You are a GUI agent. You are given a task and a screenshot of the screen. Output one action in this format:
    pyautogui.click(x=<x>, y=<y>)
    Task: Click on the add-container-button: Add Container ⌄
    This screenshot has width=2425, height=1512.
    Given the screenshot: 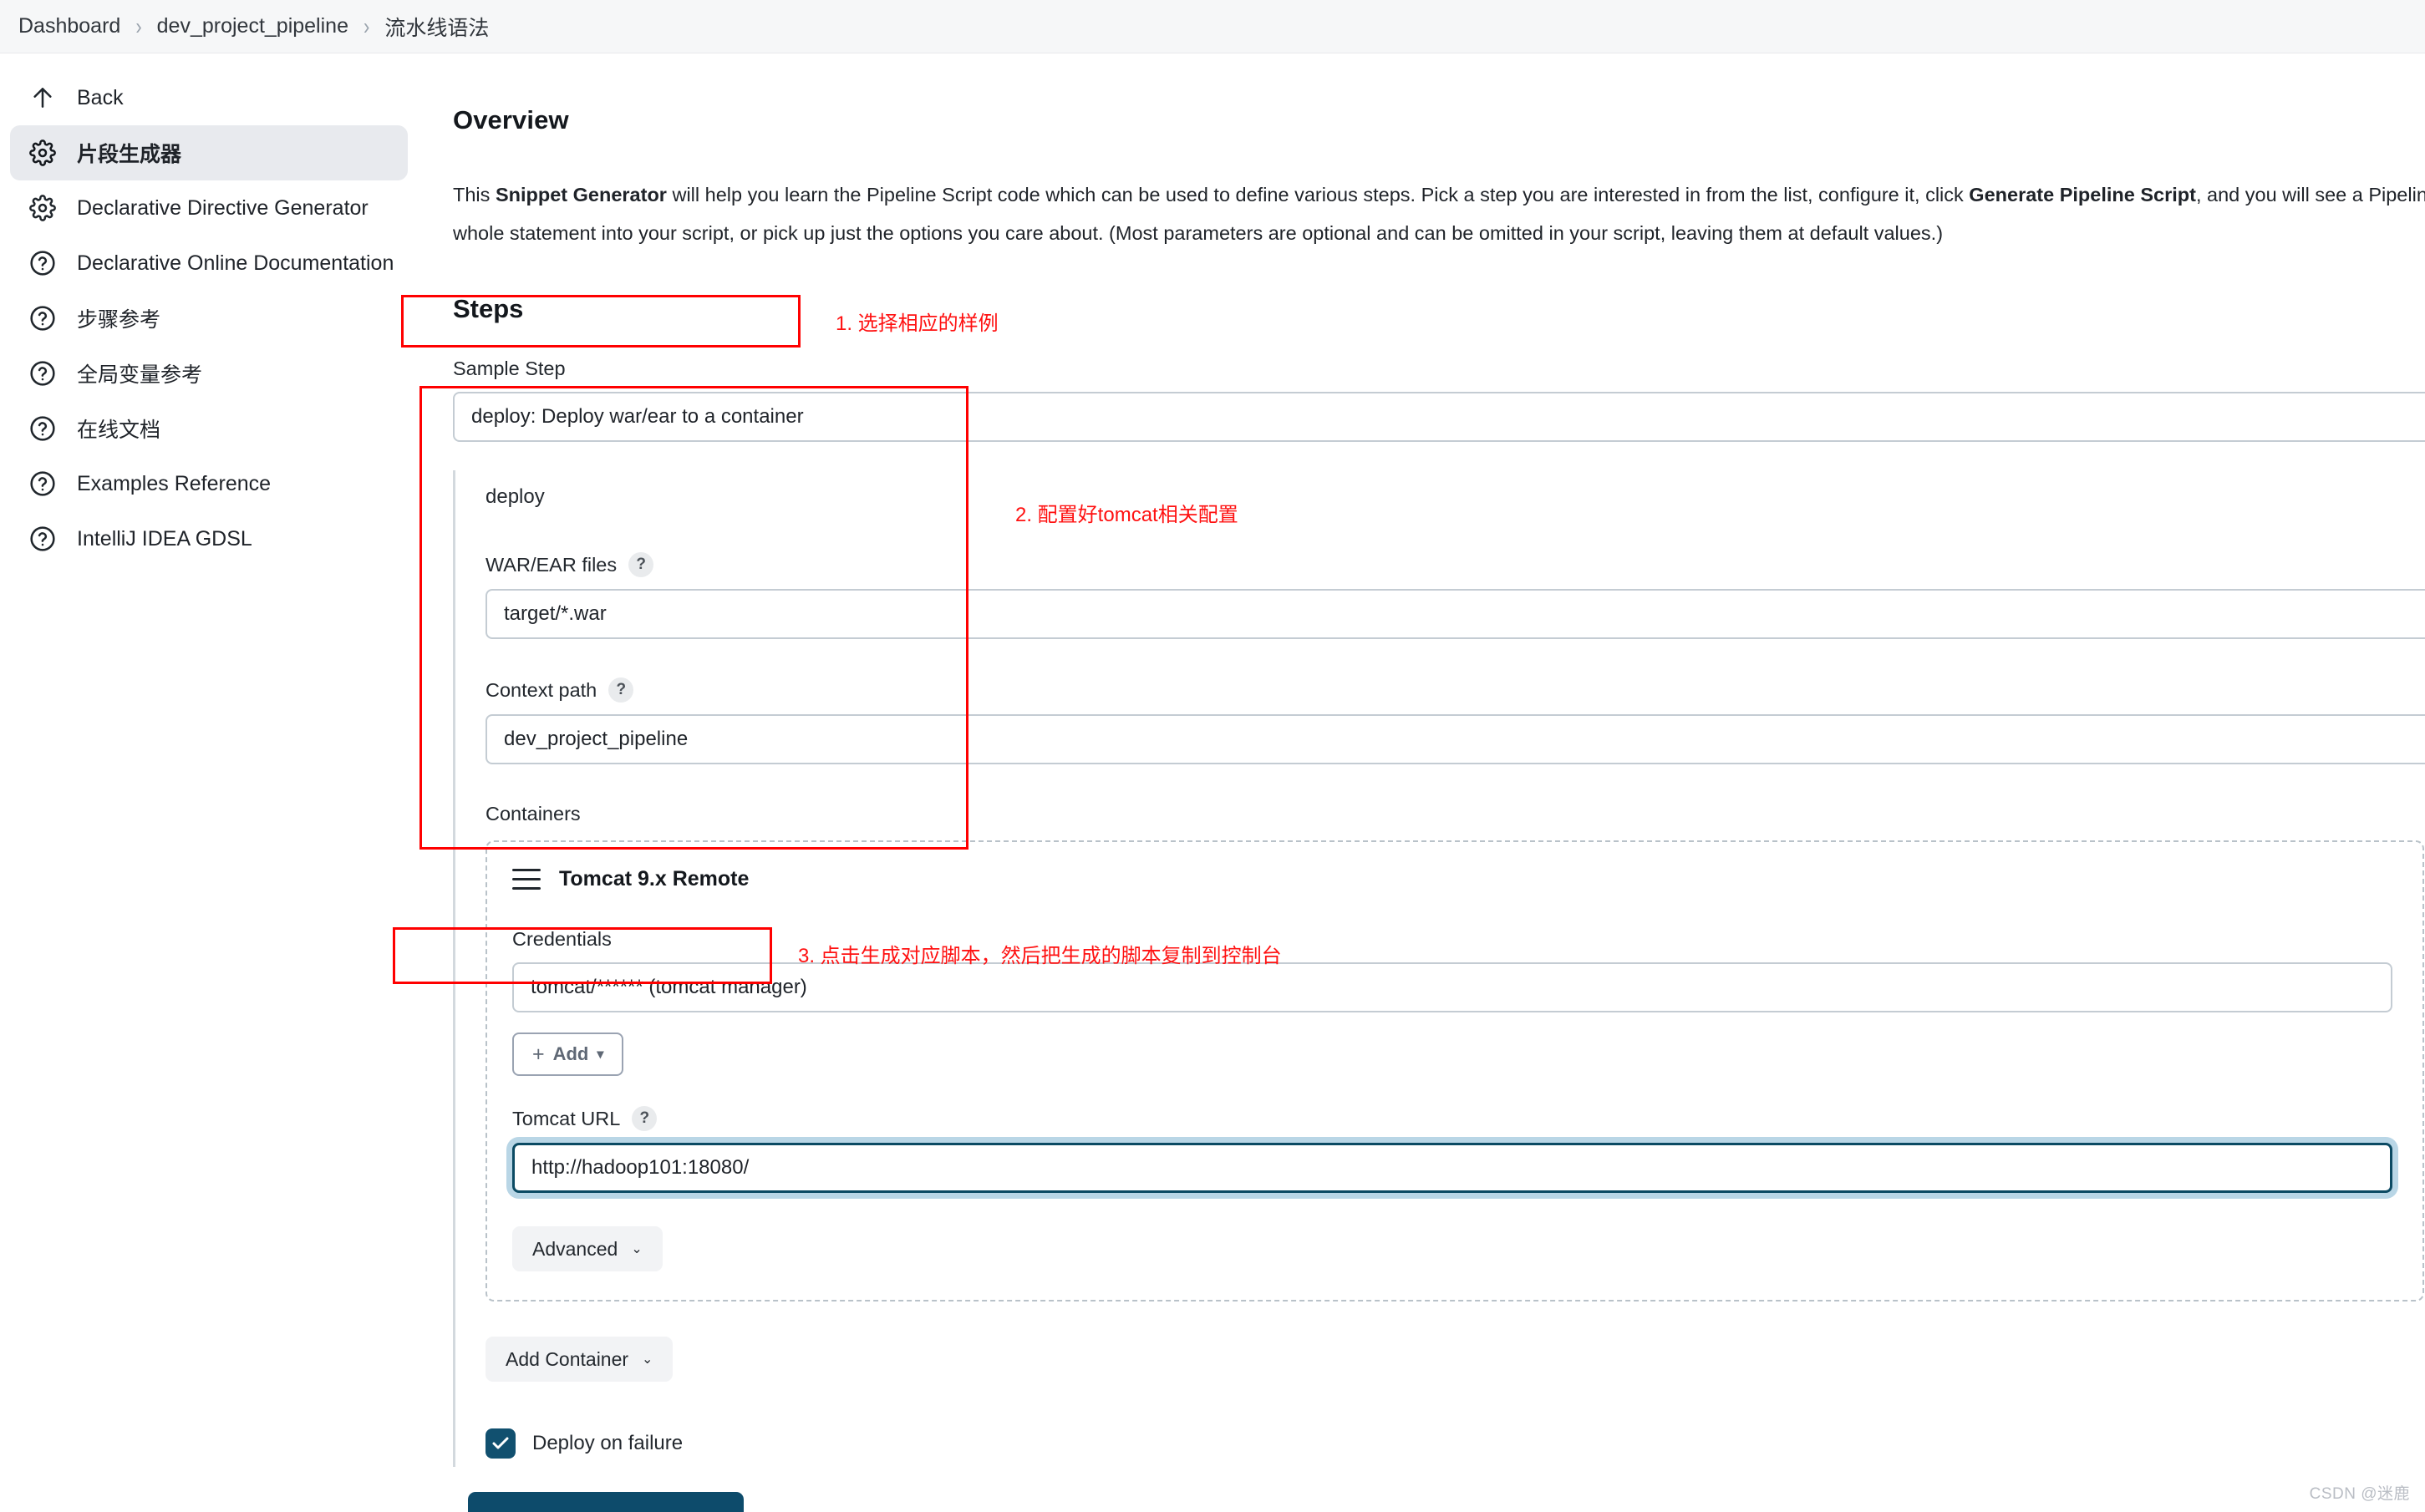 What is the action you would take?
    pyautogui.click(x=580, y=1359)
    